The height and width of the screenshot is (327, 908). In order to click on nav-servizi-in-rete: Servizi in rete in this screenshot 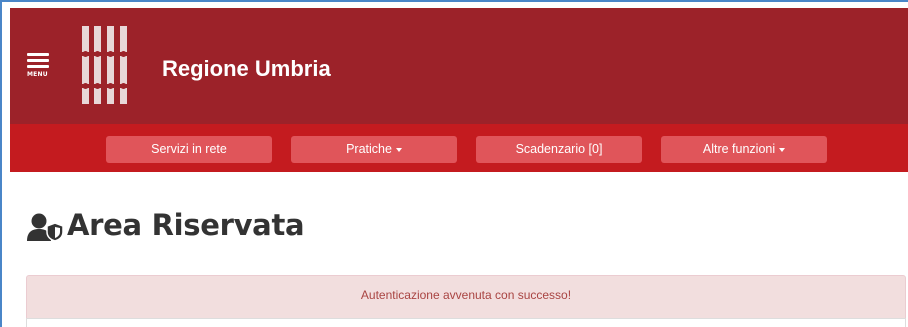, I will do `click(189, 149)`.